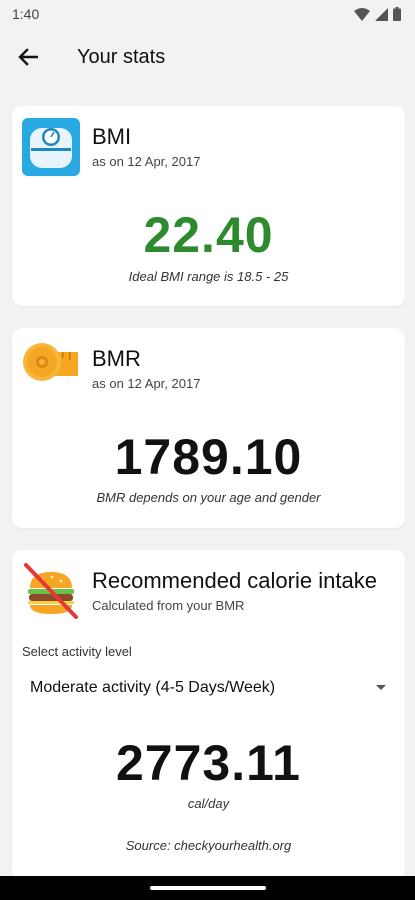  Describe the element at coordinates (207, 57) in the screenshot. I see `app-bar: Your stats` at that location.